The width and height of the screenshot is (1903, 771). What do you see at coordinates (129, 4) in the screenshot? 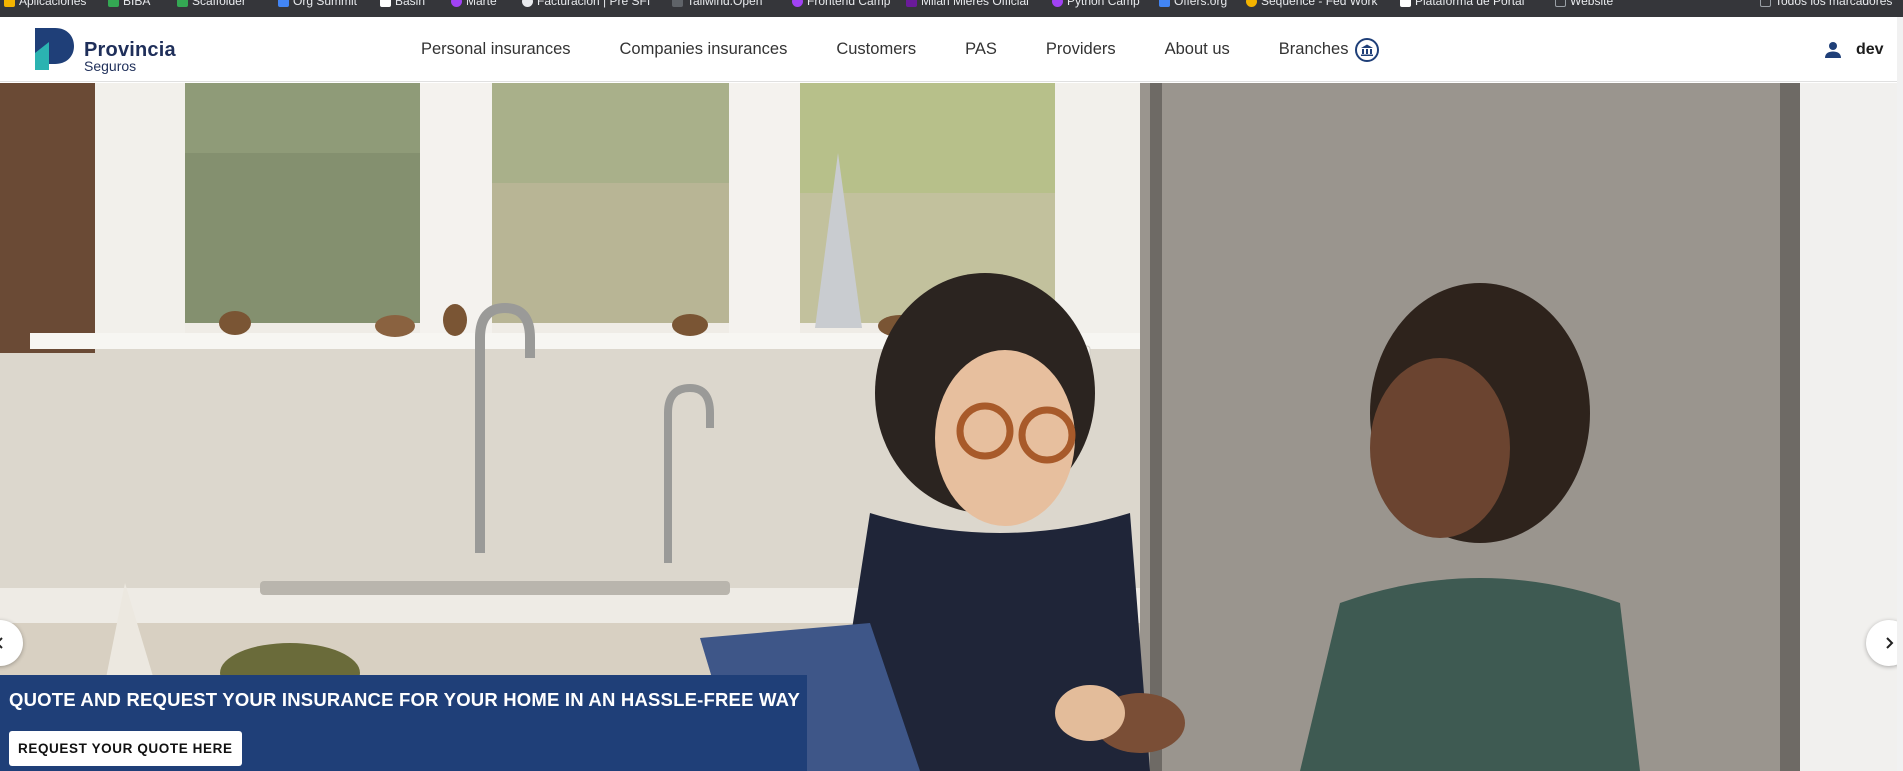
I see `bookmark-item: BIBA` at bounding box center [129, 4].